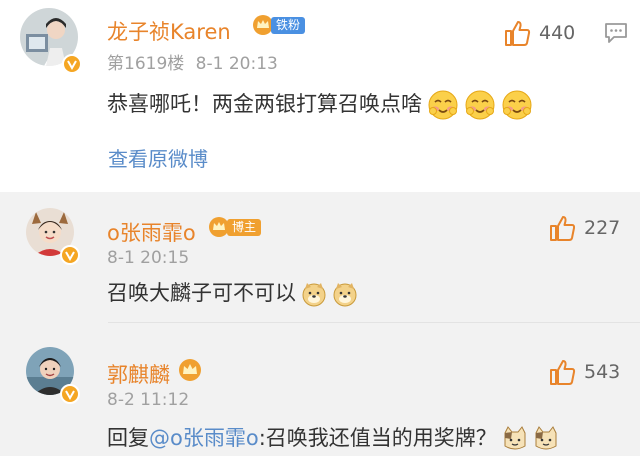 Image resolution: width=640 pixels, height=456 pixels. What do you see at coordinates (374, 322) in the screenshot?
I see `reply-divider` at bounding box center [374, 322].